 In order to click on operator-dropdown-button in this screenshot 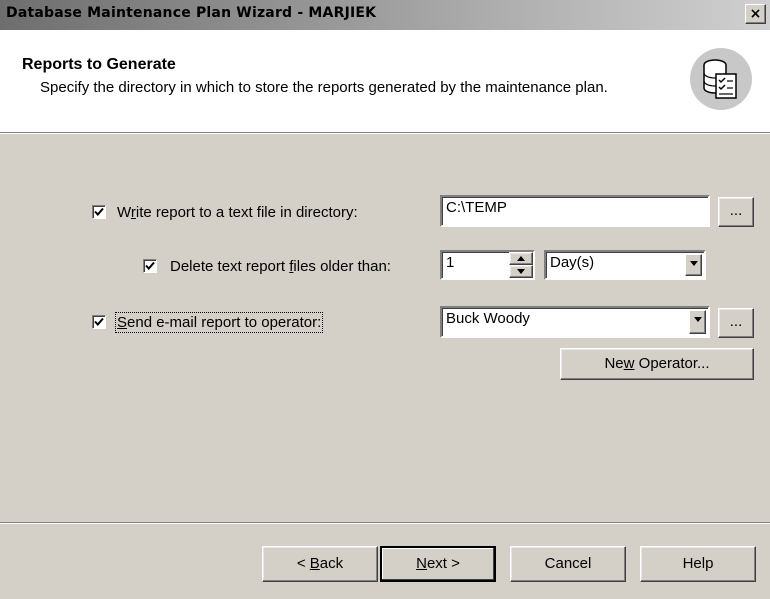, I will do `click(697, 322)`.